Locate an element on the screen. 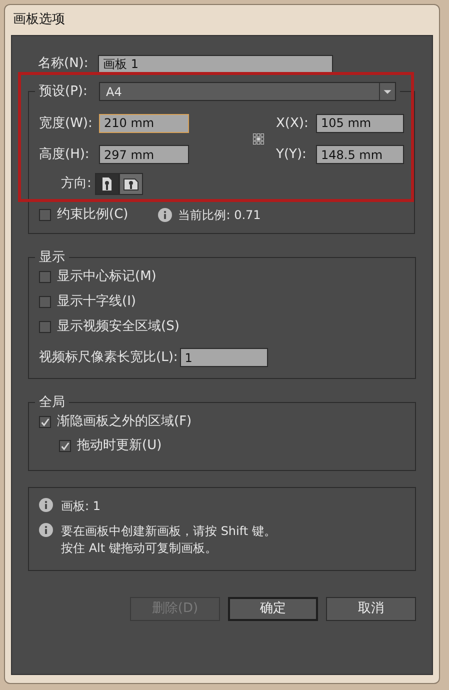 Image resolution: width=449 pixels, height=690 pixels. info-text: 要在画板中创建新画板，请按 Shift 键。 is located at coordinates (168, 531).